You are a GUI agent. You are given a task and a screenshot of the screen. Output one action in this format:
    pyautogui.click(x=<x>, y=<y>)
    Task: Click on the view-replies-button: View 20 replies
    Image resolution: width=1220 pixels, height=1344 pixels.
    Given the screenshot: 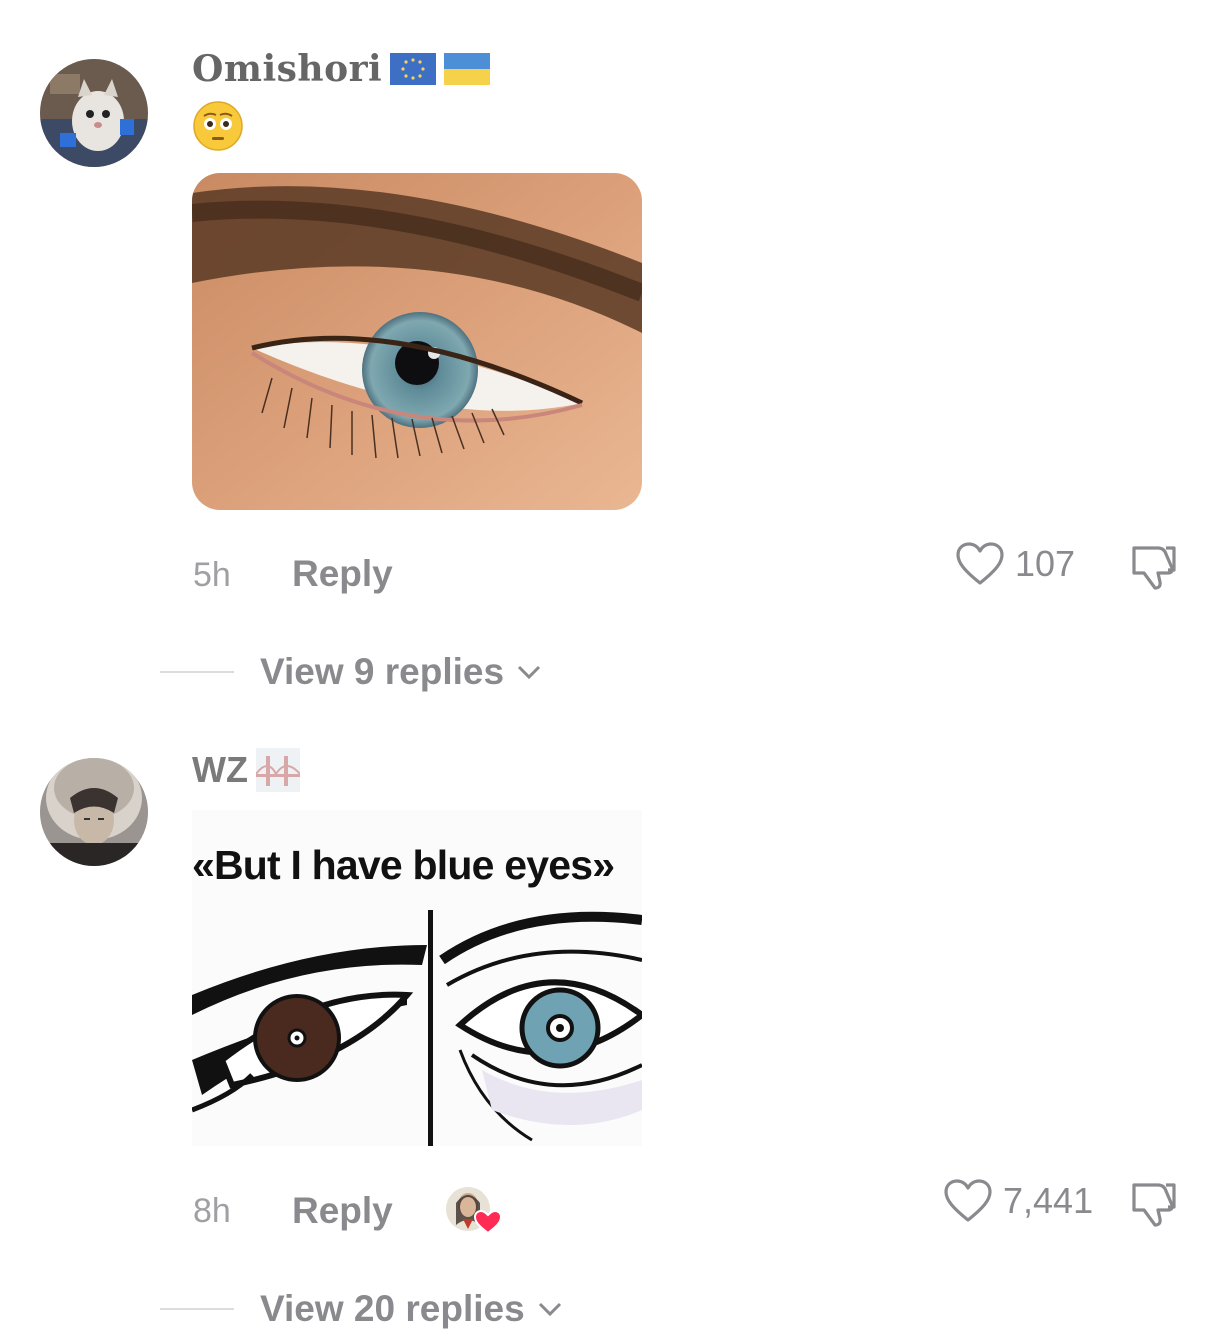 What is the action you would take?
    pyautogui.click(x=361, y=1309)
    